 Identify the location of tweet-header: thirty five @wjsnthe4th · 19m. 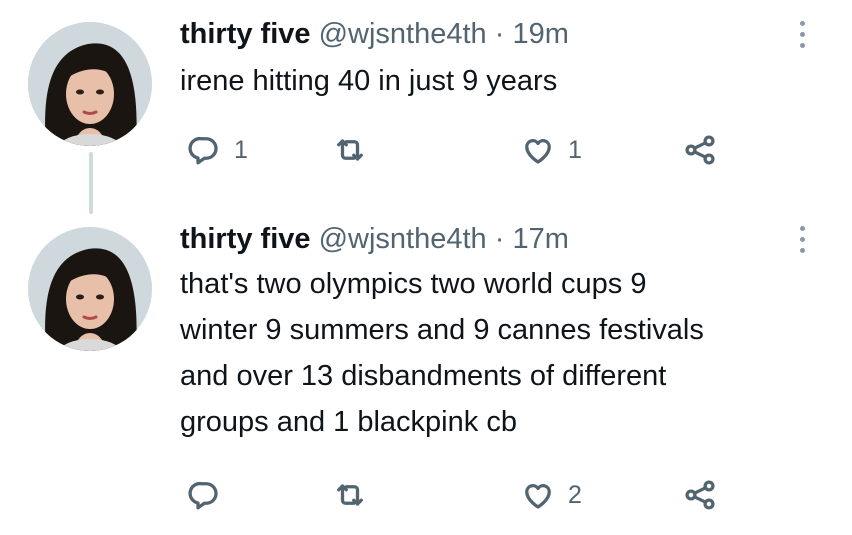
(374, 34).